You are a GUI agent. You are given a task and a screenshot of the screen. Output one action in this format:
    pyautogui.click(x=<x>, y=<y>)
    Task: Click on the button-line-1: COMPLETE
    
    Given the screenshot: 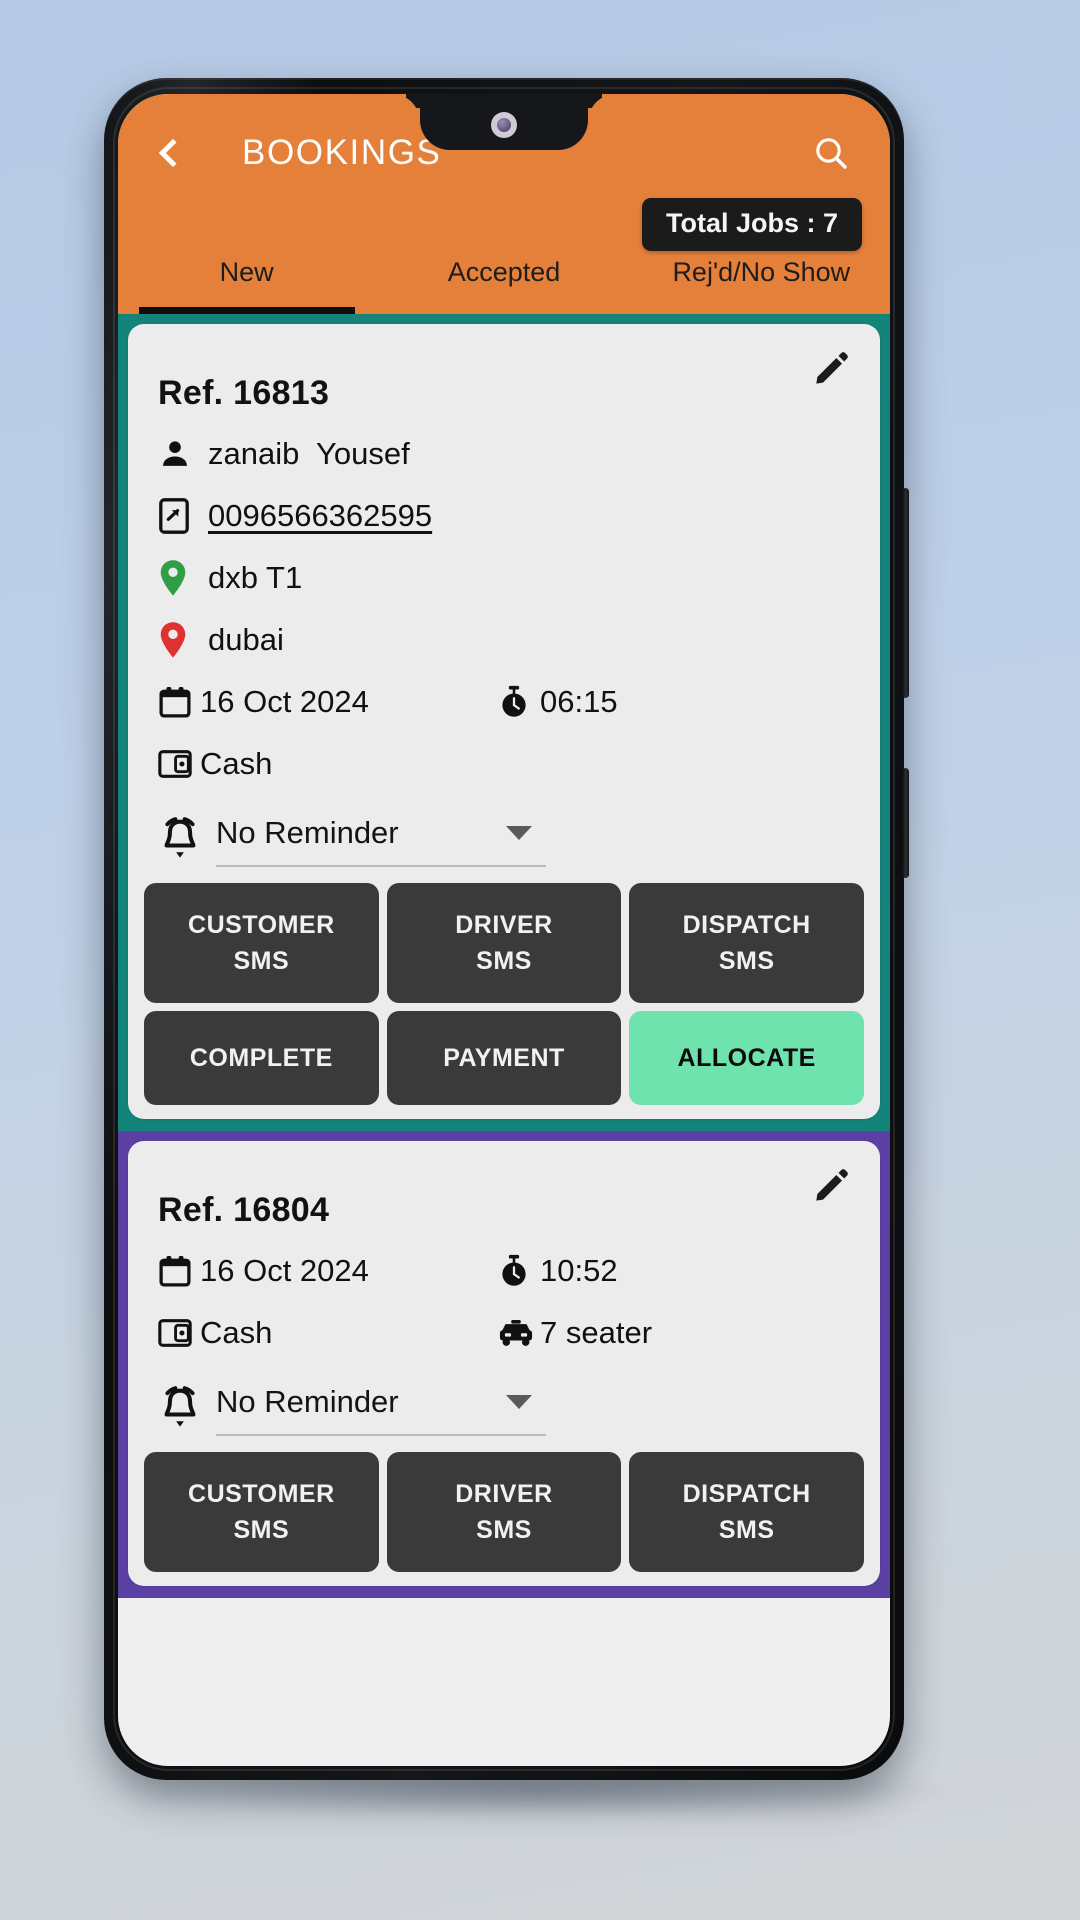 What is the action you would take?
    pyautogui.click(x=261, y=1057)
    